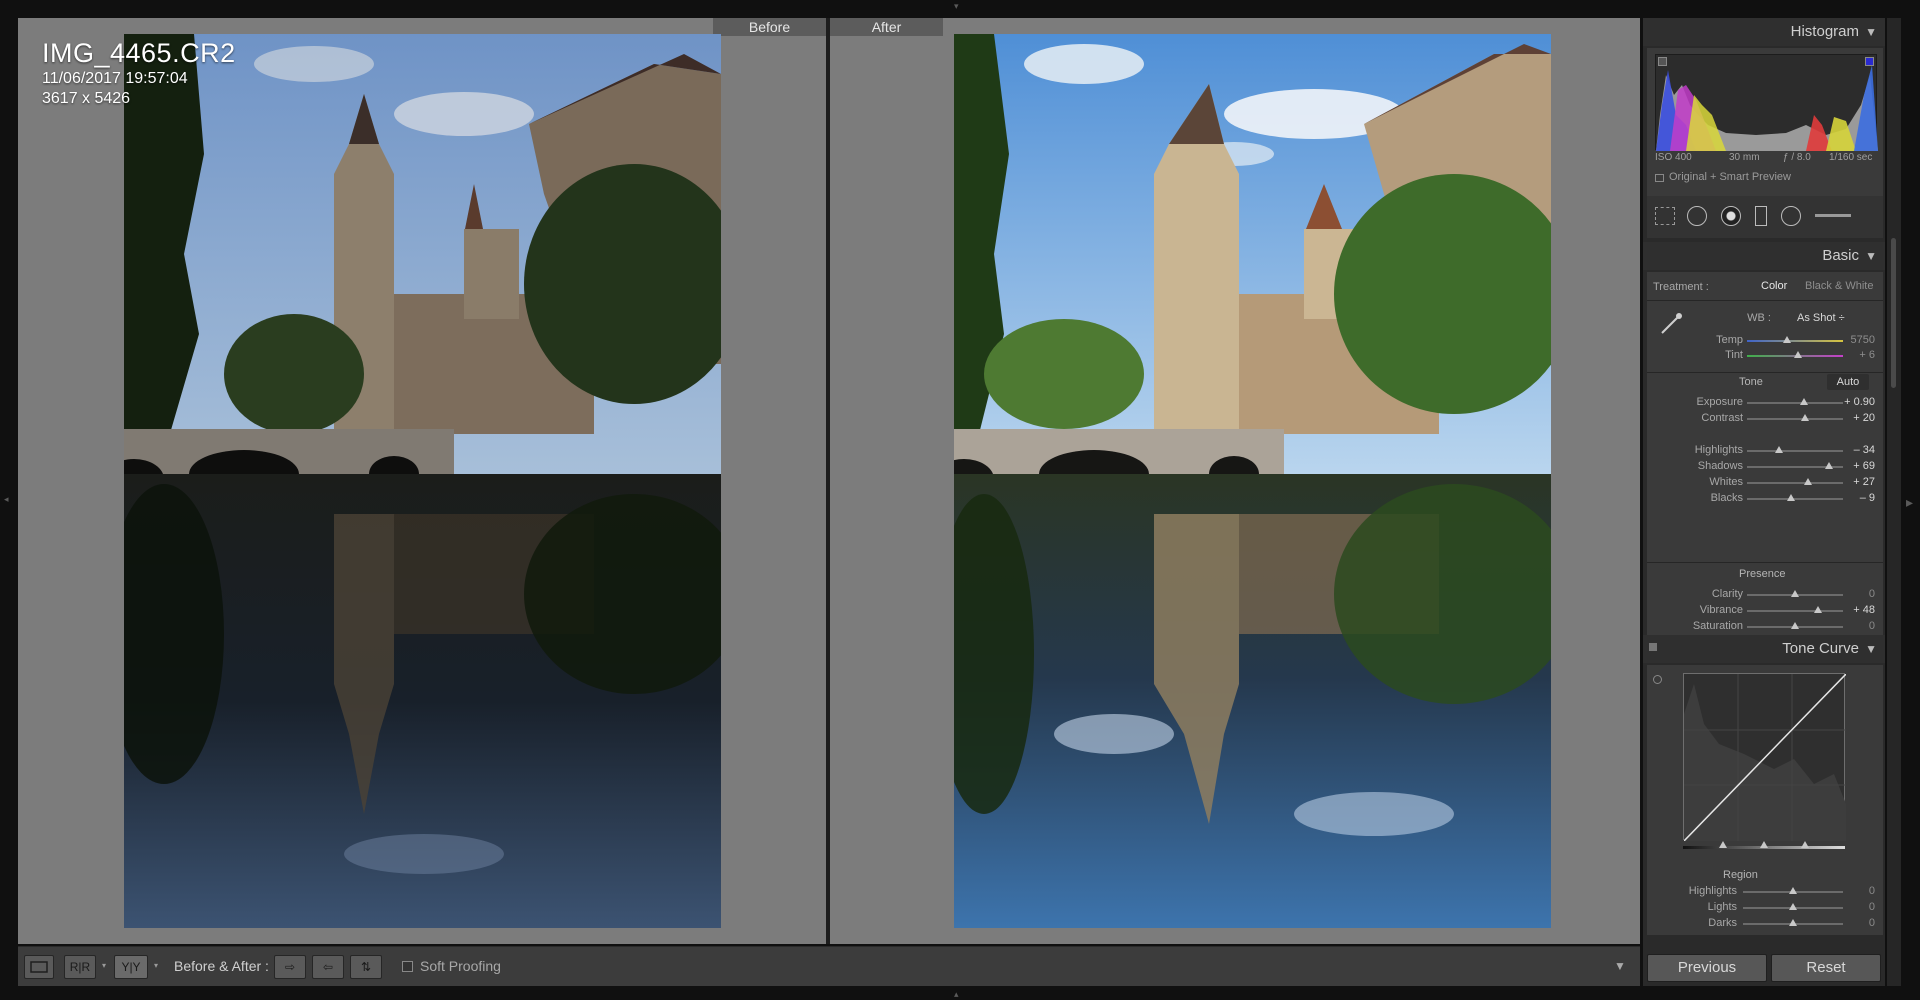  I want to click on right-panel-toggle-icon: ▸, so click(1909, 502).